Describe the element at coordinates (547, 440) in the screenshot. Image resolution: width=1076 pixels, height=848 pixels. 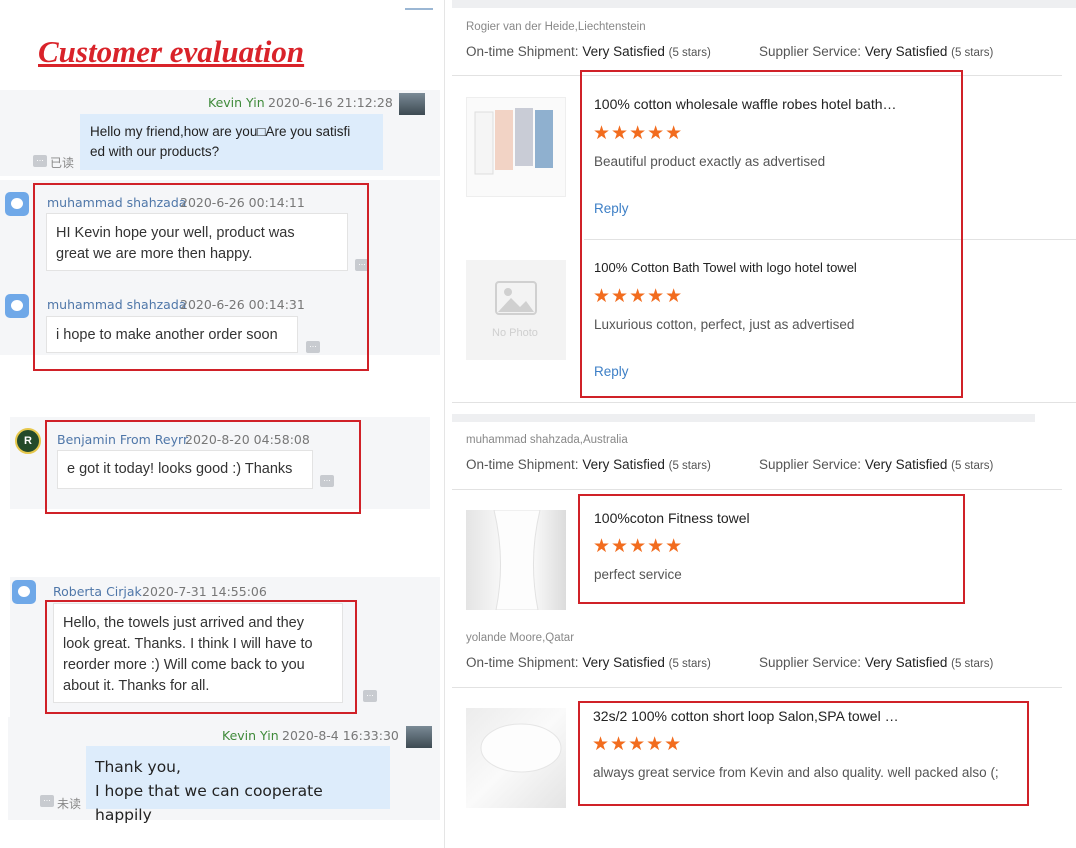
I see `reviewer-name: muhammad shahzada,Australia` at that location.